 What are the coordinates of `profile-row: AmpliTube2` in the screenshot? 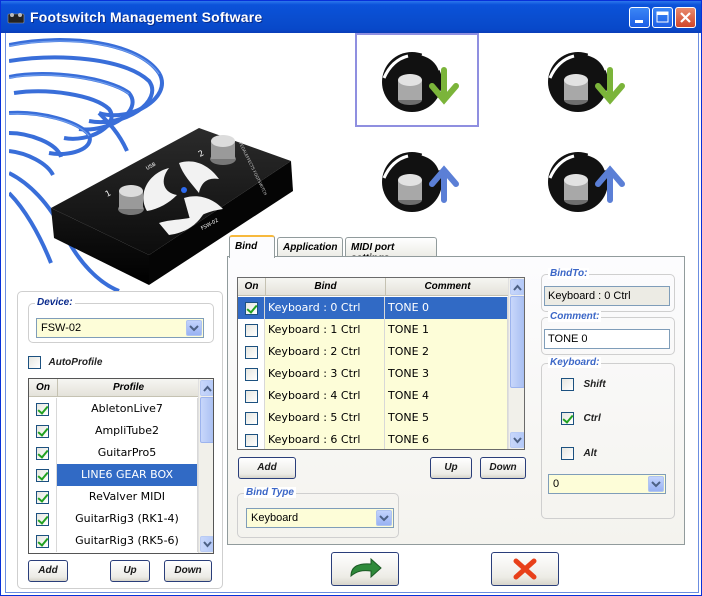 It's located at (113, 431).